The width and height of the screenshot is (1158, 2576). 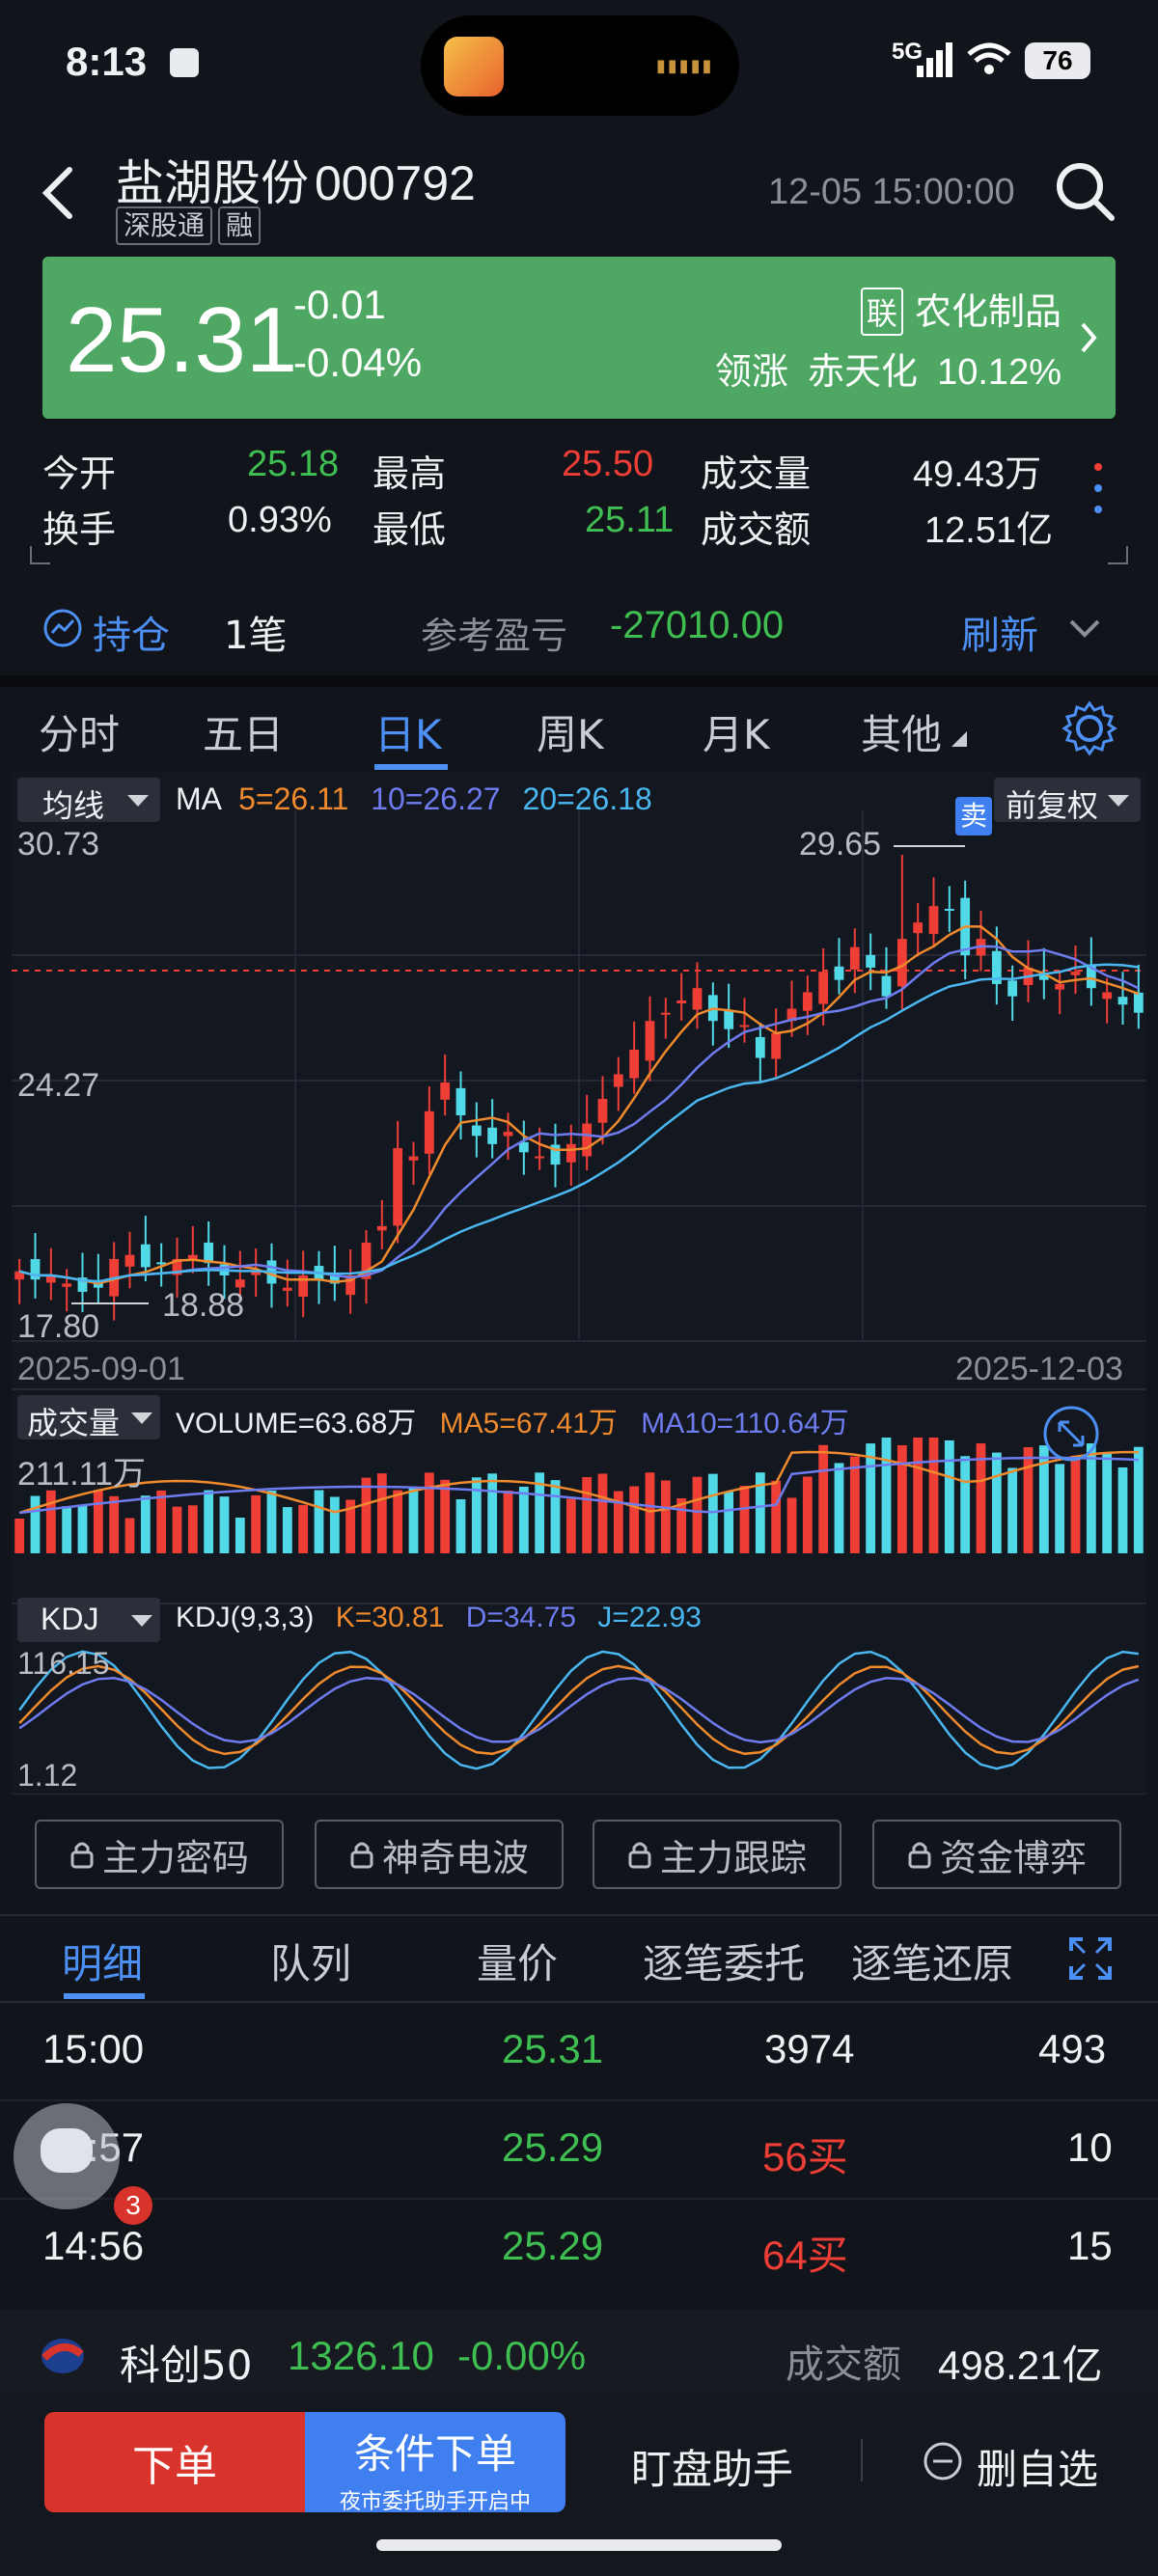 What do you see at coordinates (1089, 338) in the screenshot?
I see `chevron-right-icon` at bounding box center [1089, 338].